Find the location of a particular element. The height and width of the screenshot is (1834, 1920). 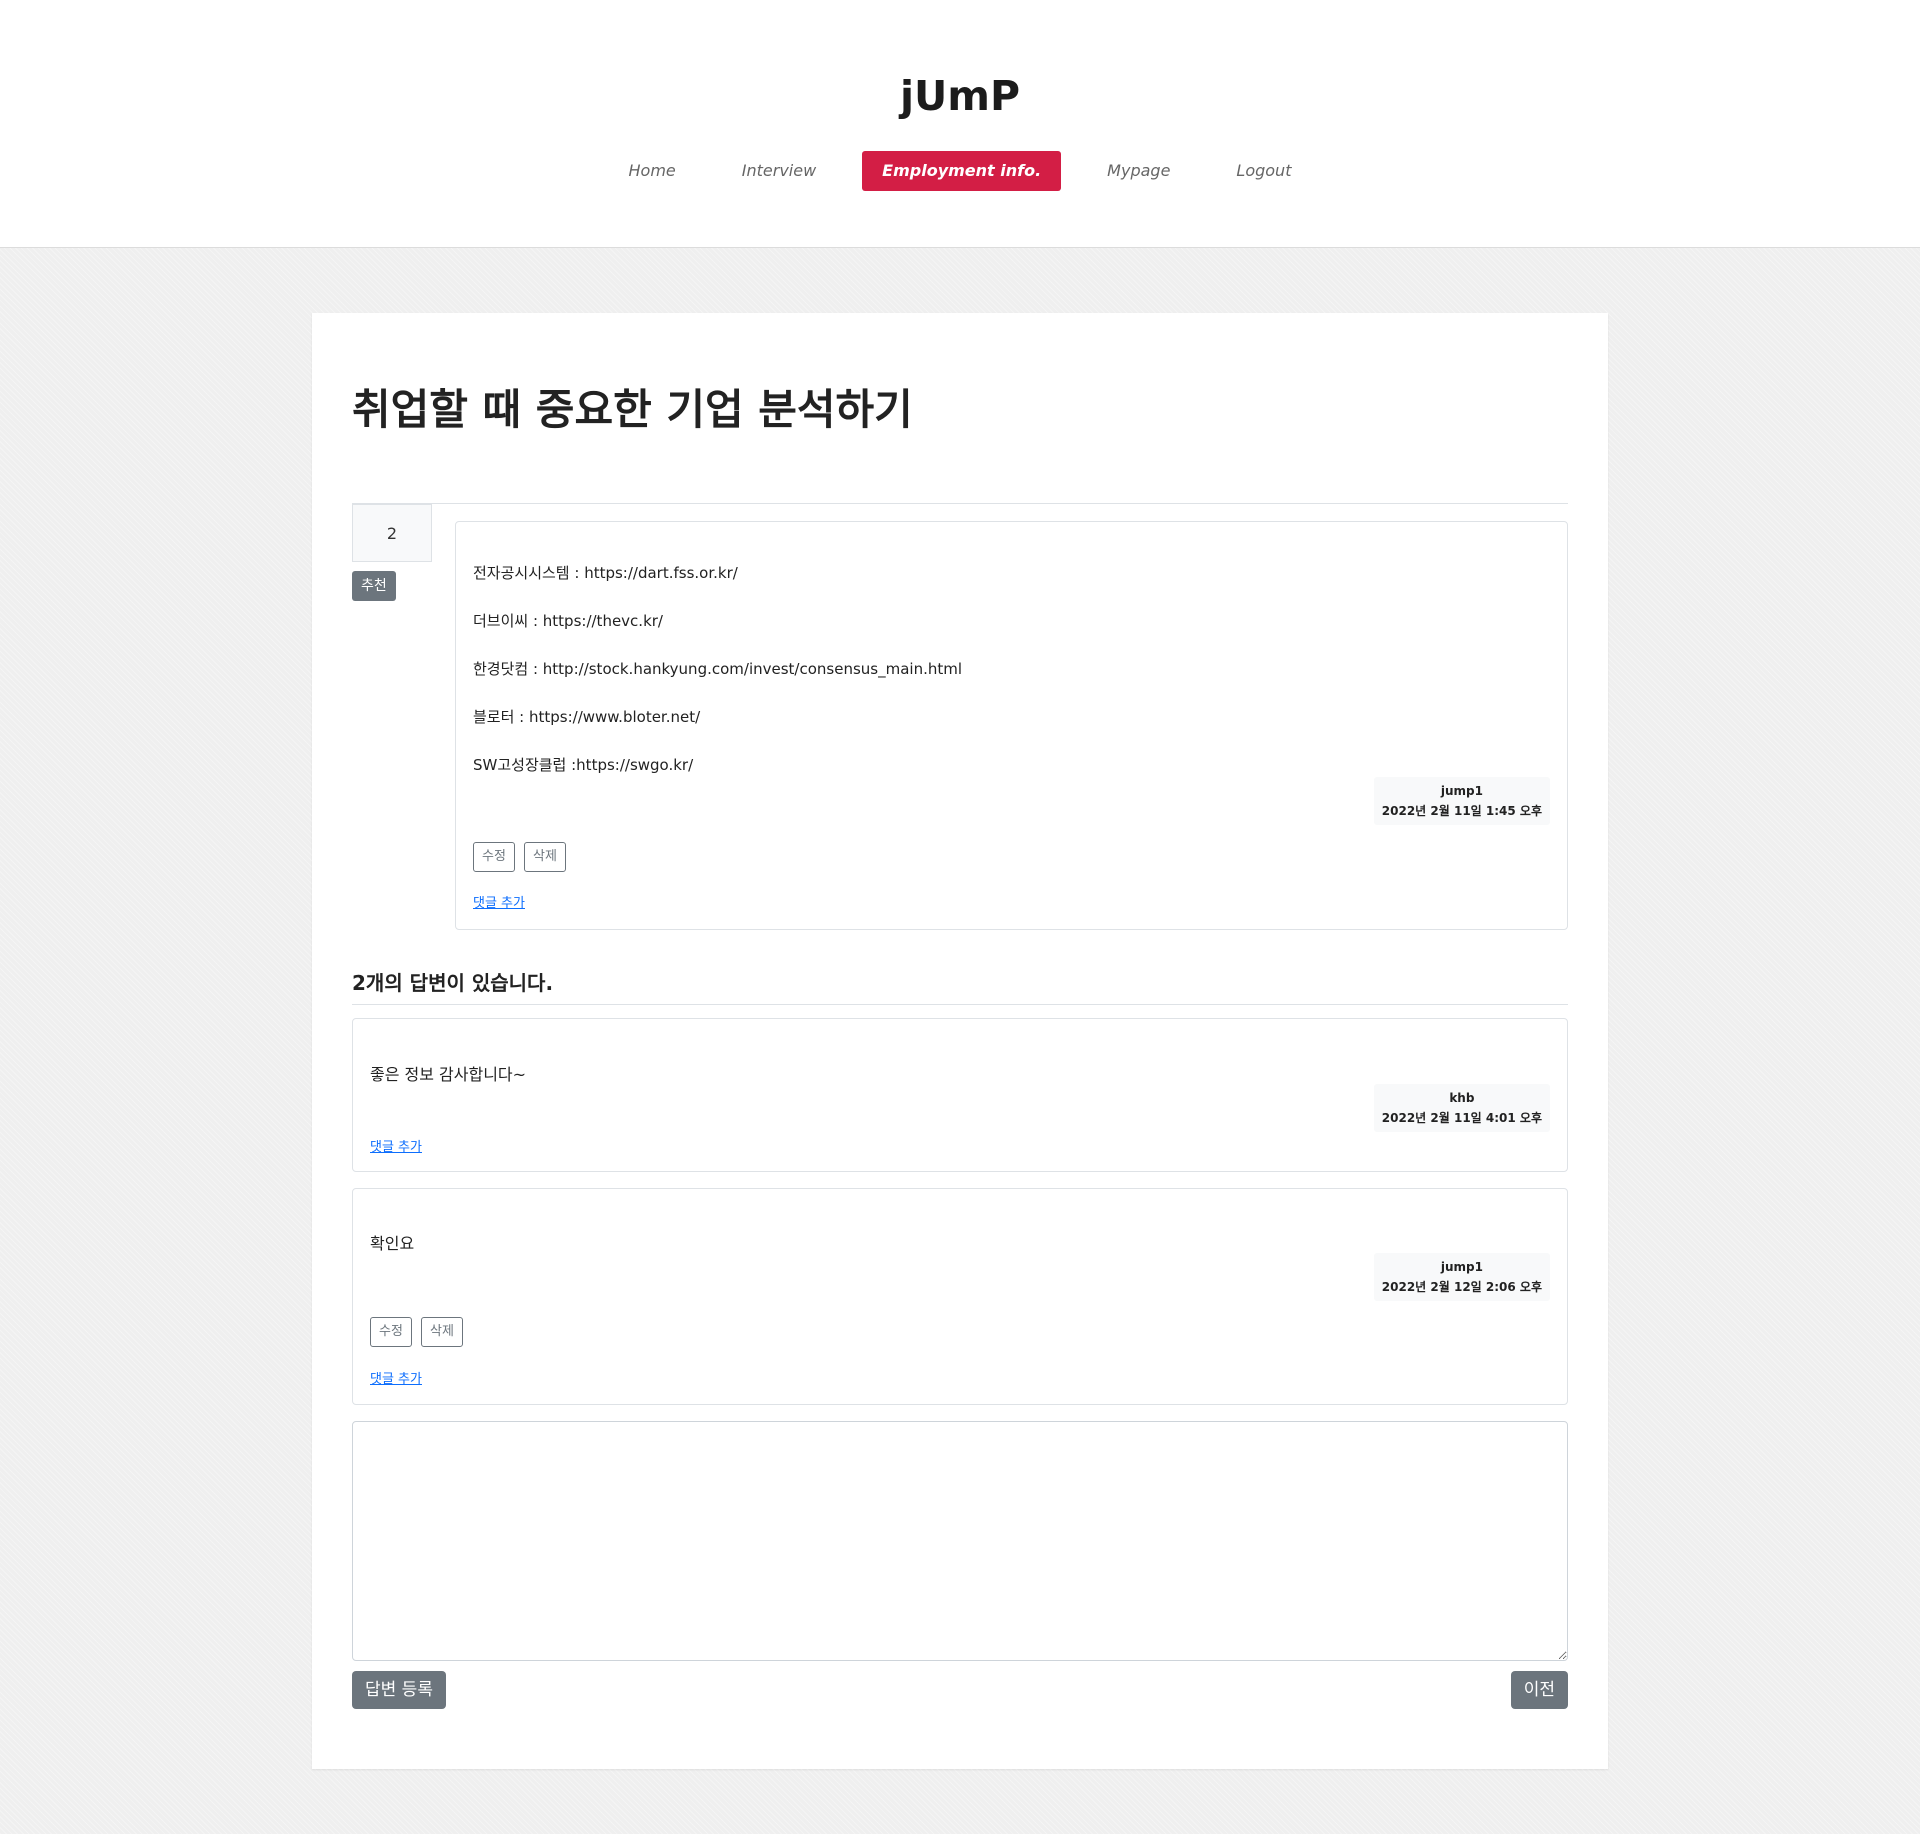

answer-meta: jump1 2022년 2월 12일 2:06 오후 is located at coordinates (1461, 1277).